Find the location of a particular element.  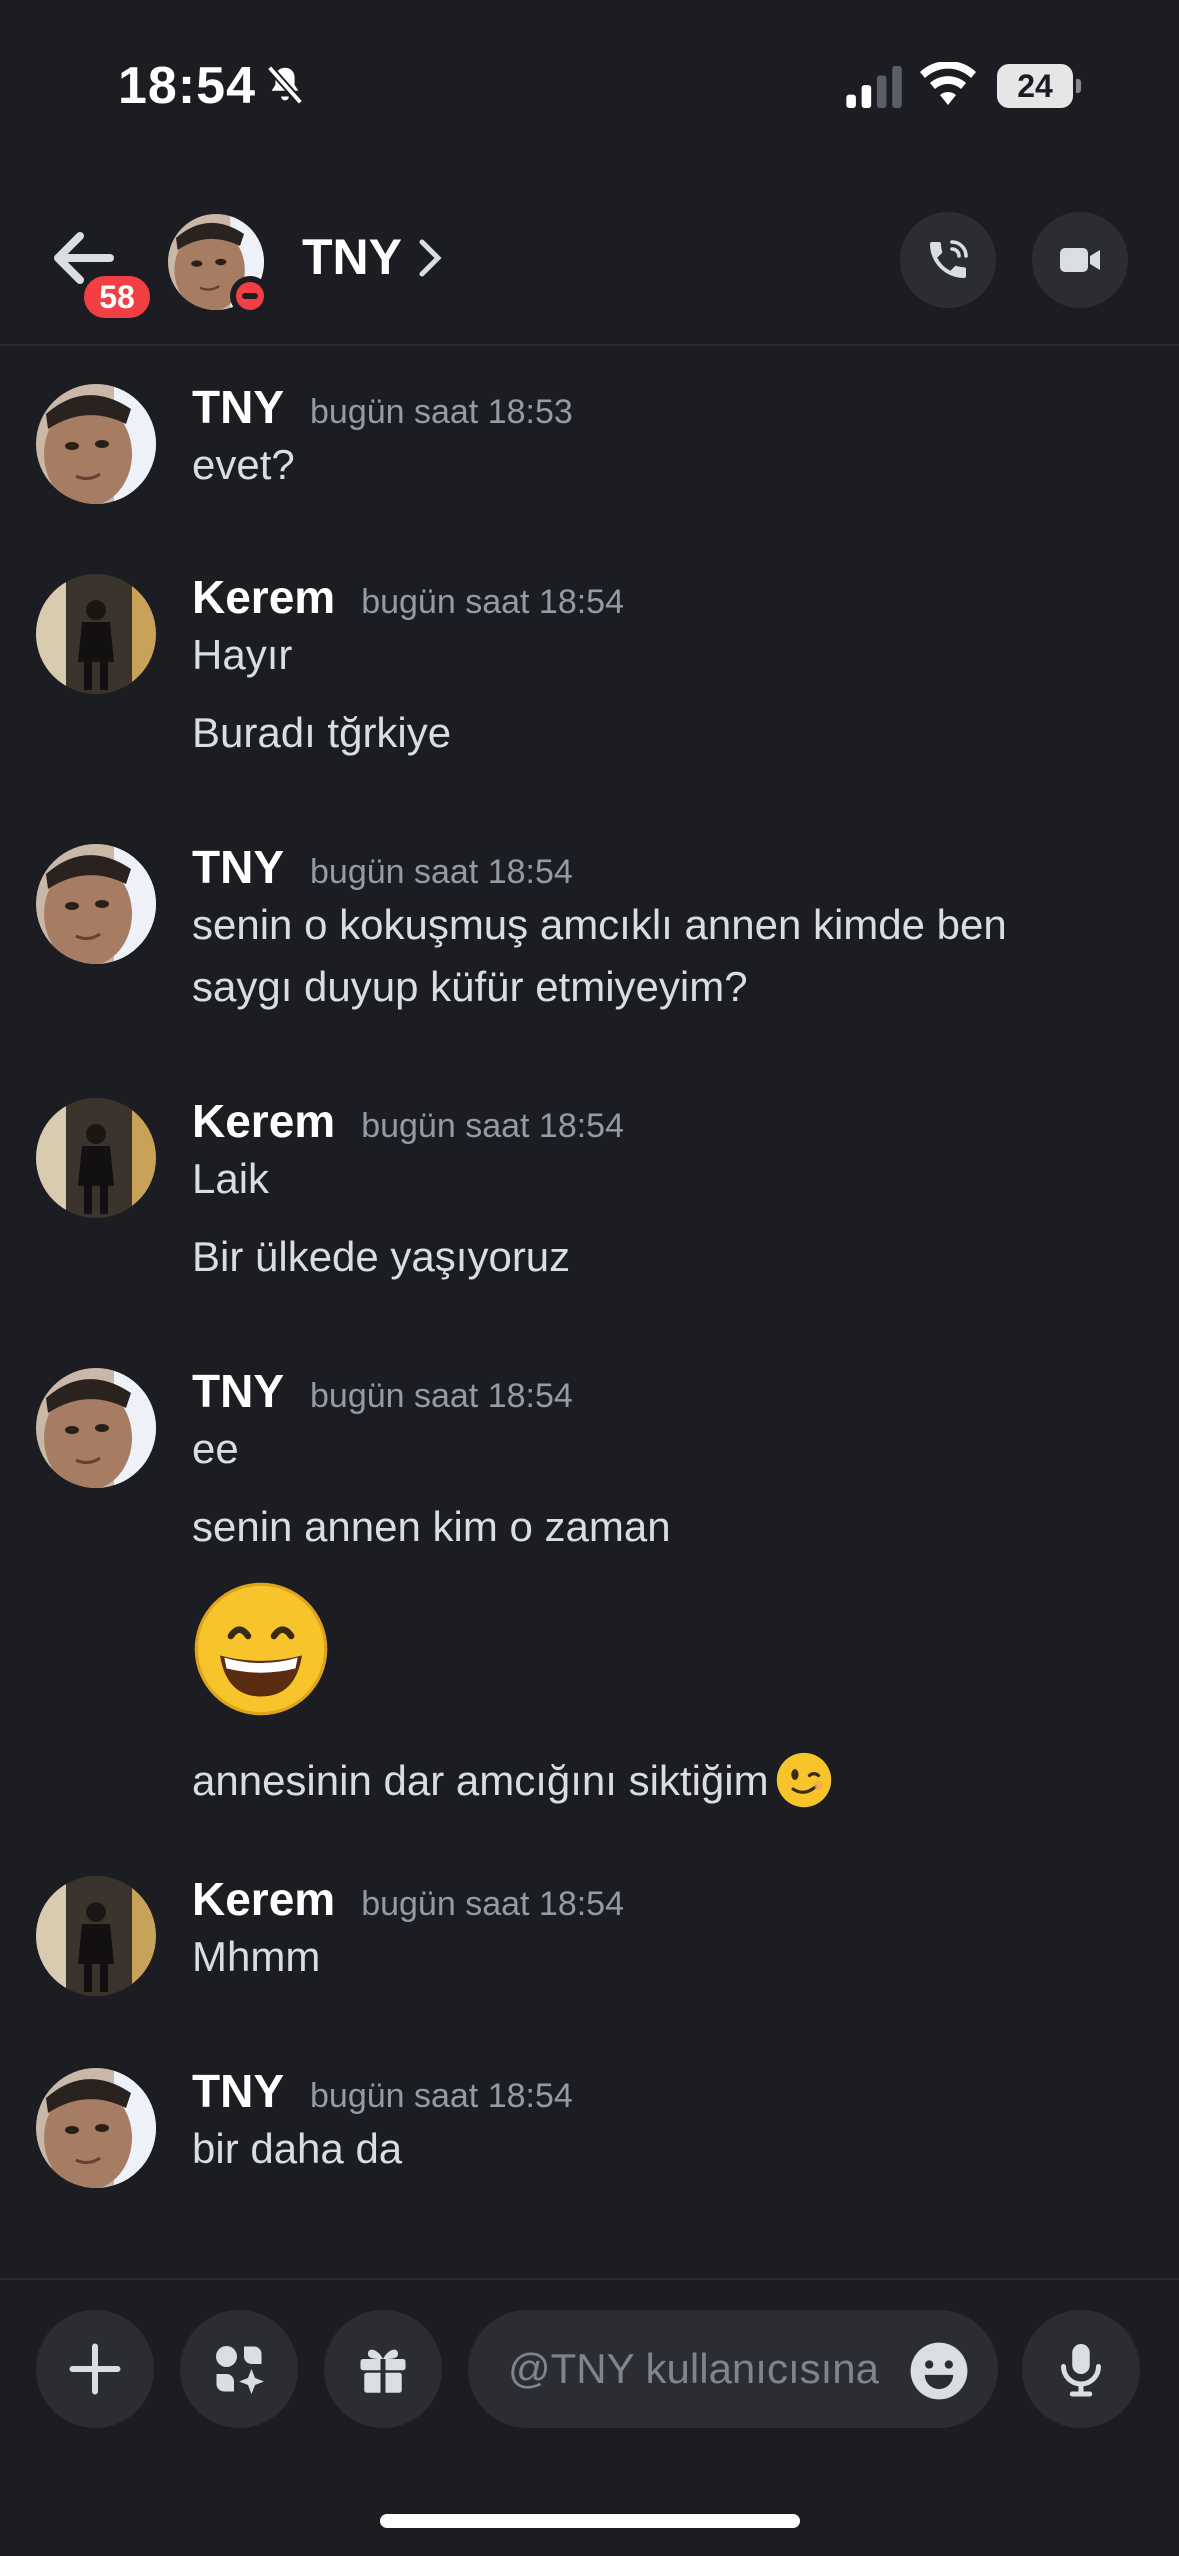

message-text: evet? is located at coordinates (243, 464).